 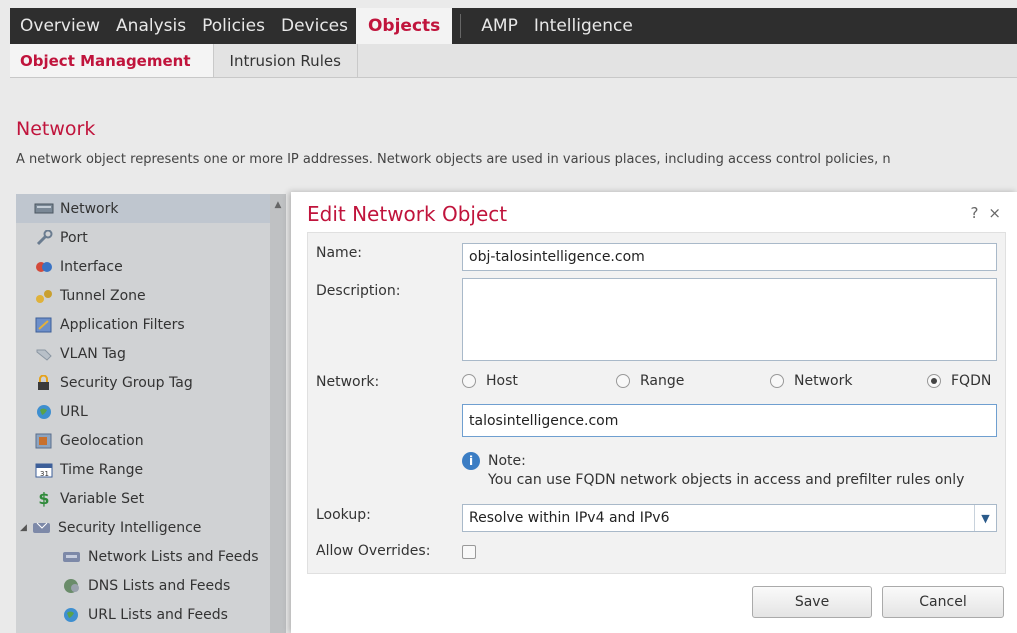 I want to click on radio-network-label: Network, so click(x=823, y=381).